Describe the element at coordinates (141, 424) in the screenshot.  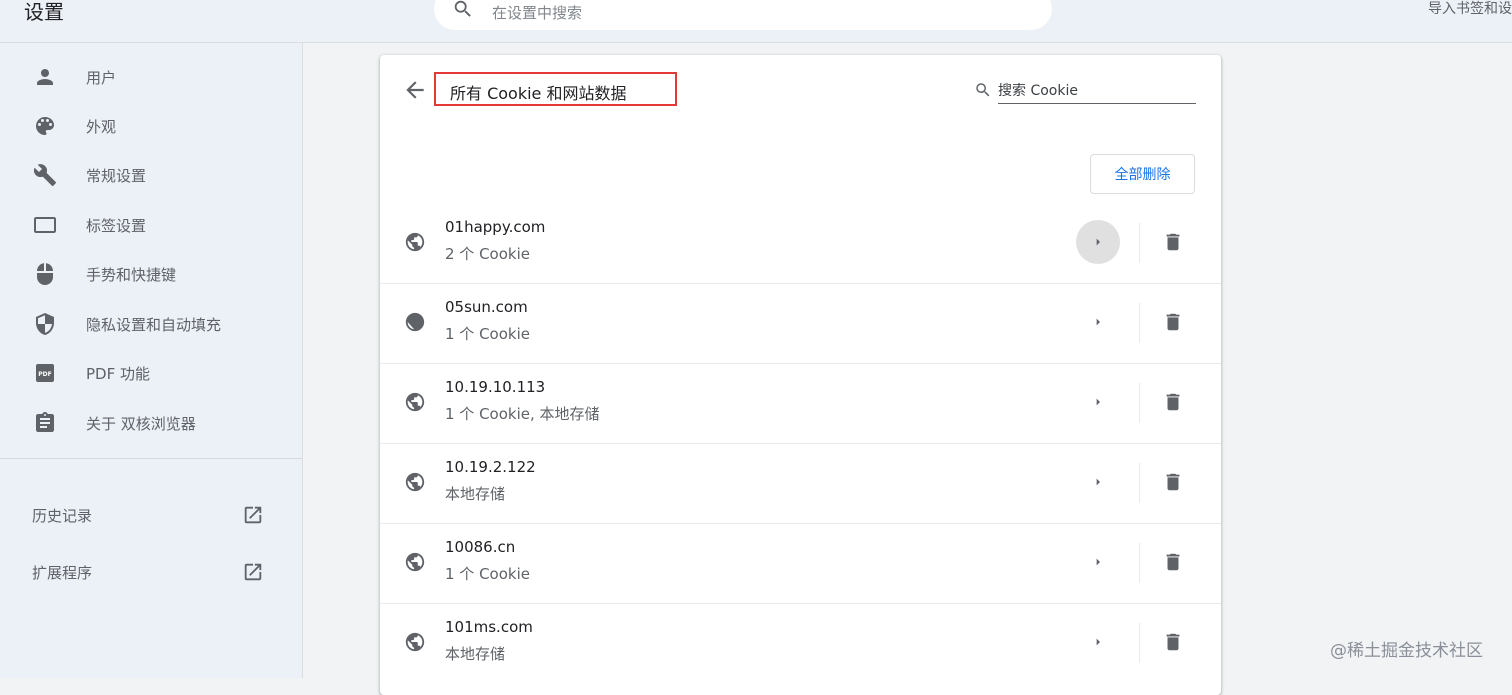
I see `sidebar-item-label: 关于 双核浏览器` at that location.